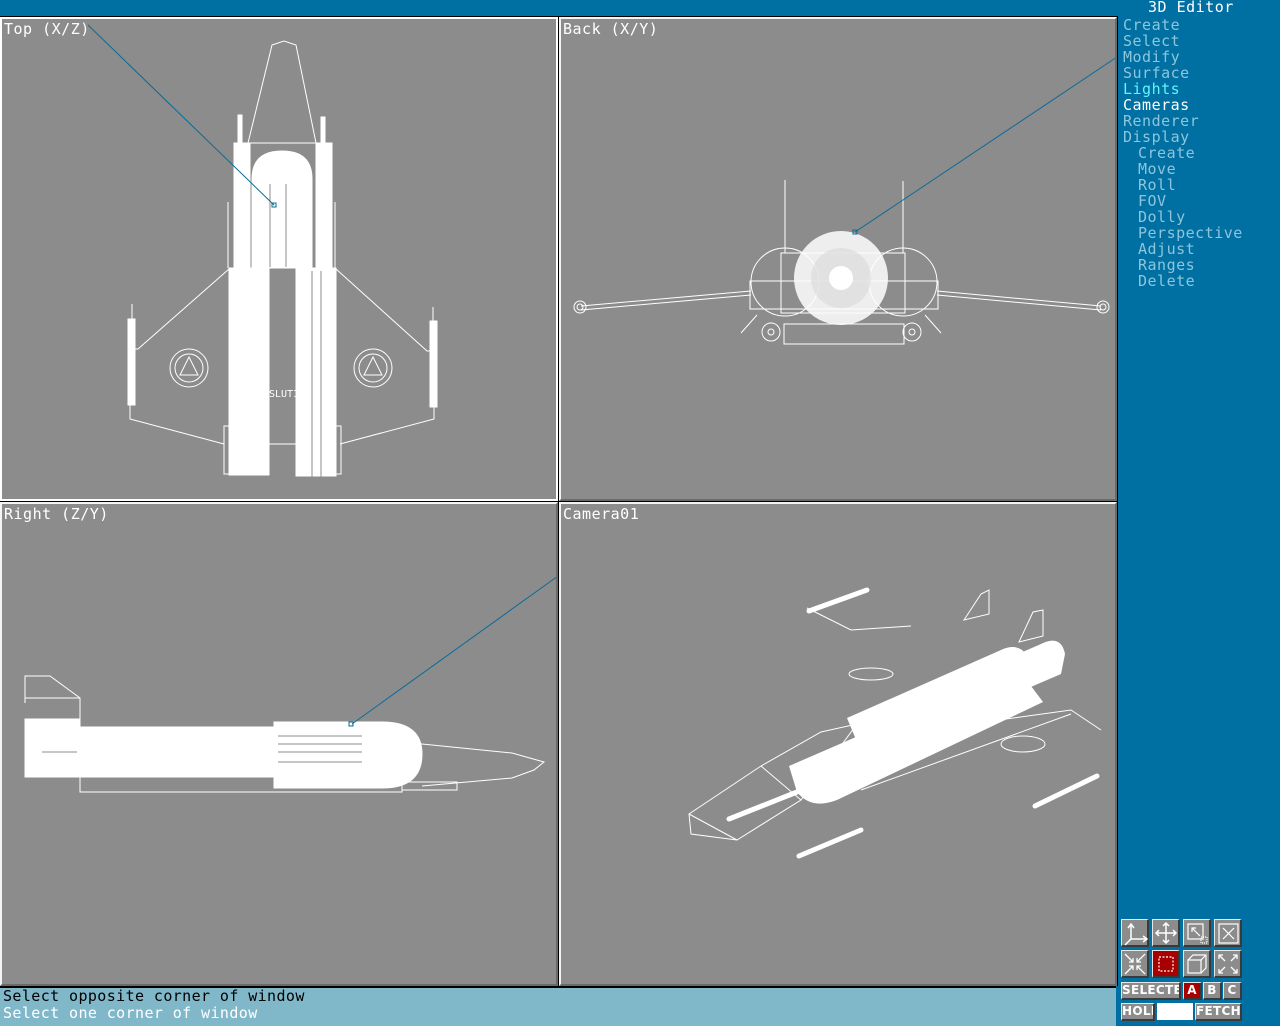  What do you see at coordinates (262, 250) in the screenshot?
I see `top-view-wireframe: SLUTI` at bounding box center [262, 250].